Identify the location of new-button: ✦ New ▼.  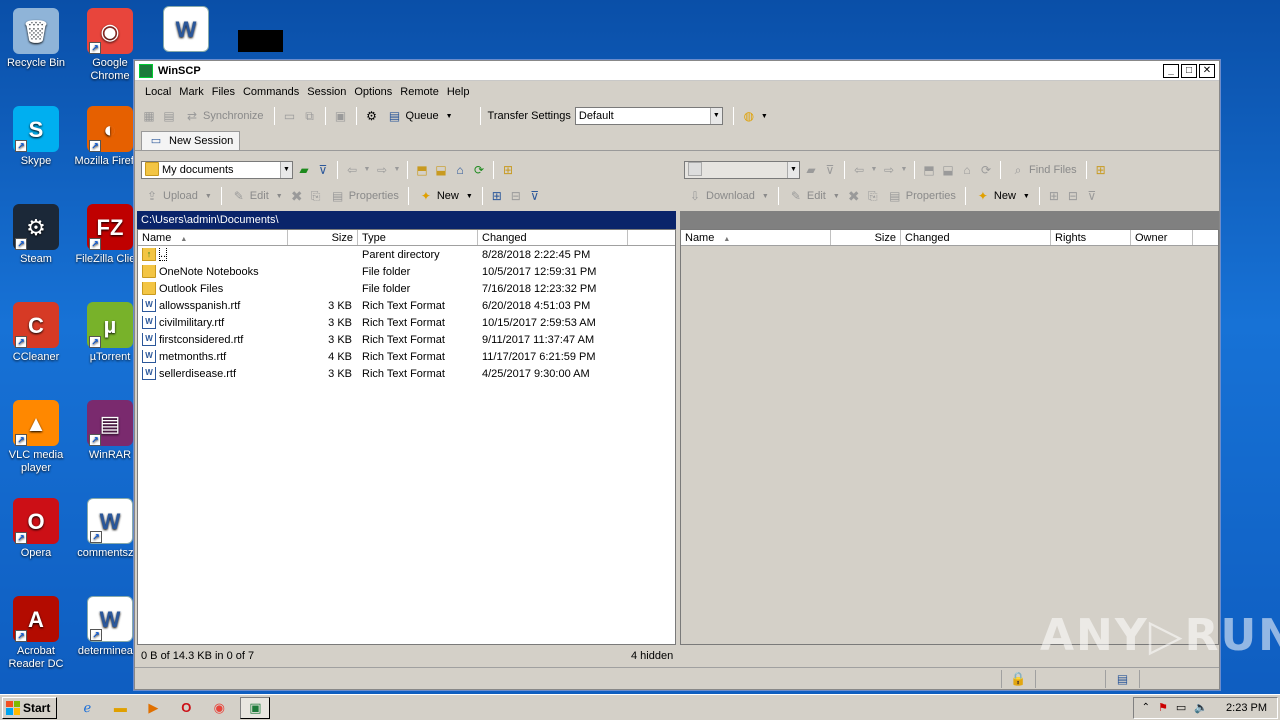
(445, 196).